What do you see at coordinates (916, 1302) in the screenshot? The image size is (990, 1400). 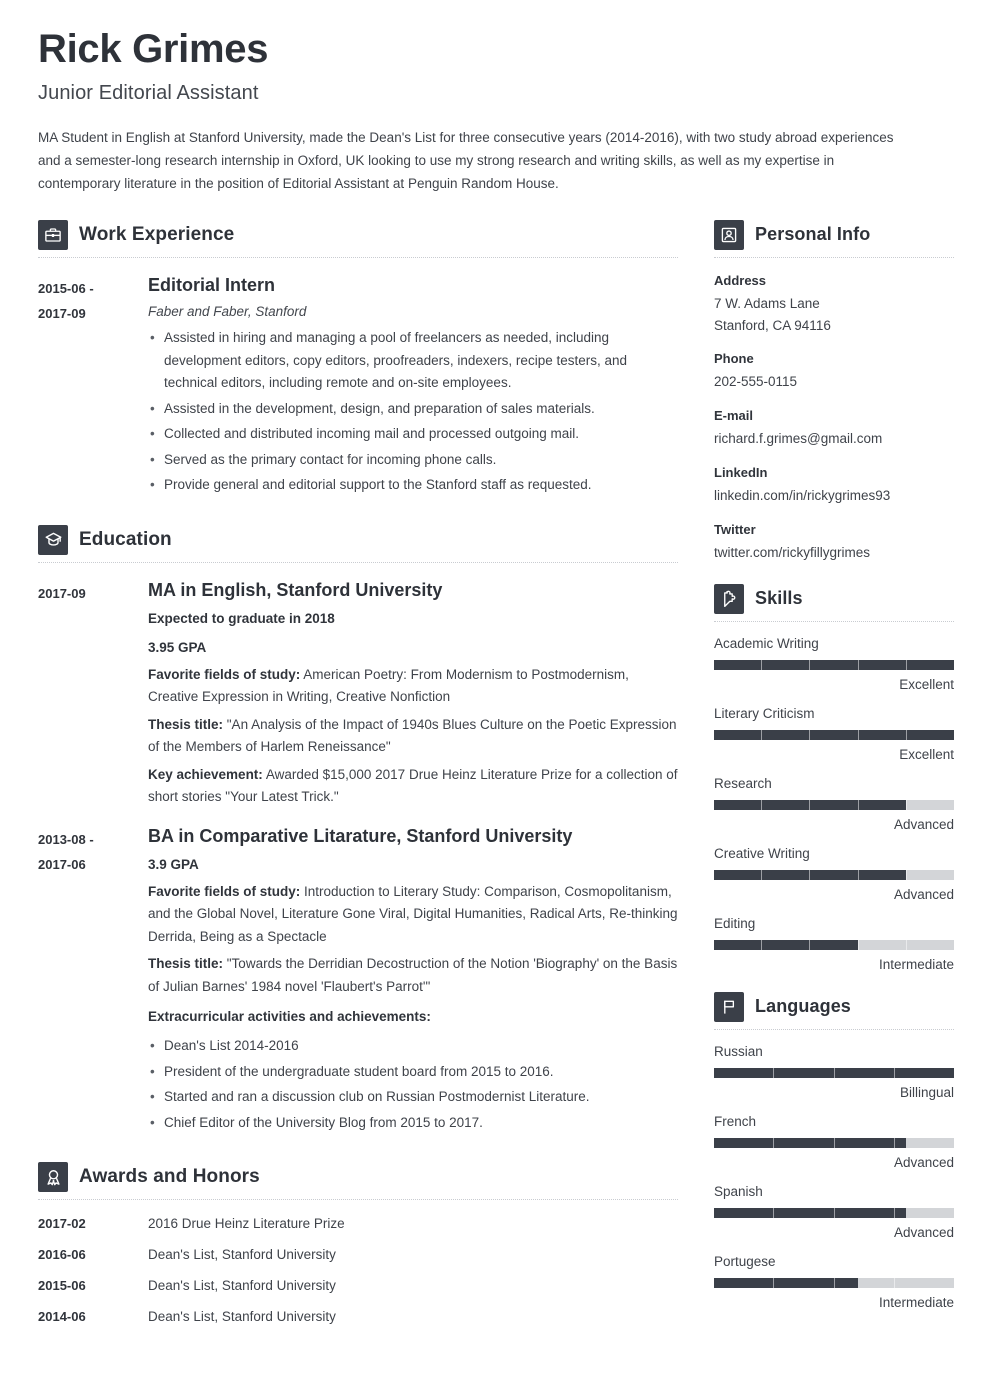 I see `language-level: Intermediate` at bounding box center [916, 1302].